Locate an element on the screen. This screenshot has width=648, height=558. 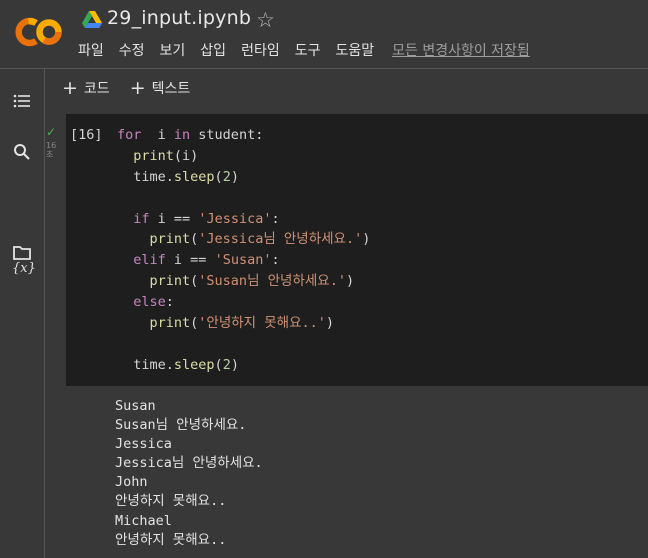
execution-count: [16] is located at coordinates (86, 135).